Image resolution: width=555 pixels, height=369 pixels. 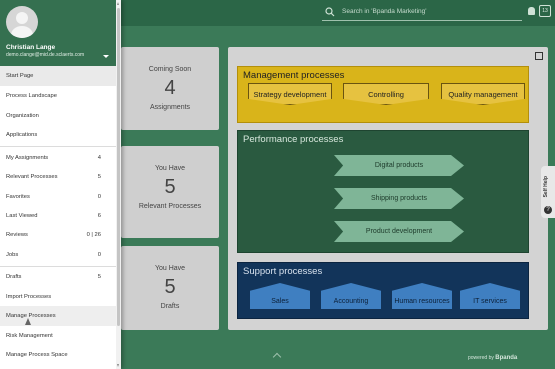 I want to click on user-head-icon, so click(x=22, y=18).